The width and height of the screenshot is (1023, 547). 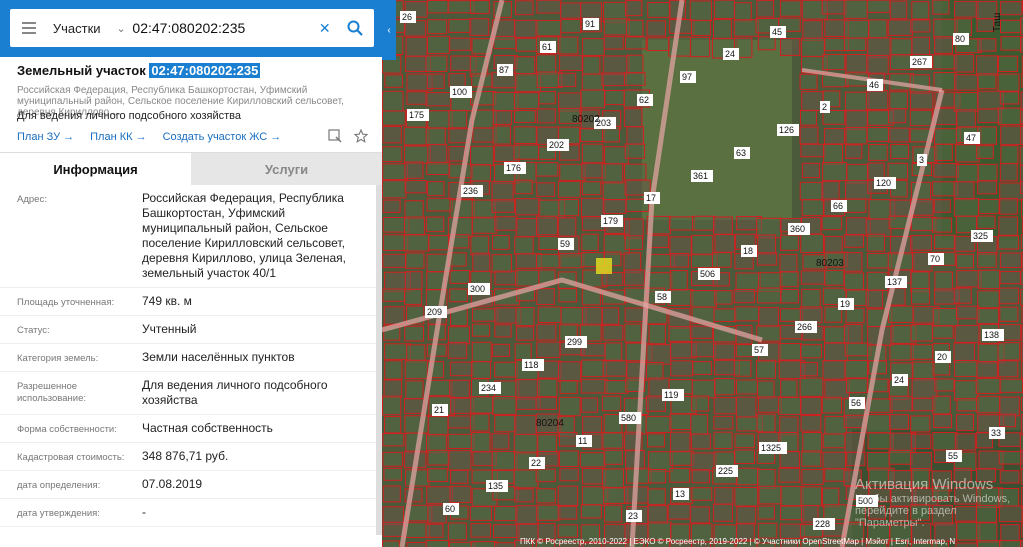 What do you see at coordinates (379, 360) in the screenshot?
I see `scrollbar` at bounding box center [379, 360].